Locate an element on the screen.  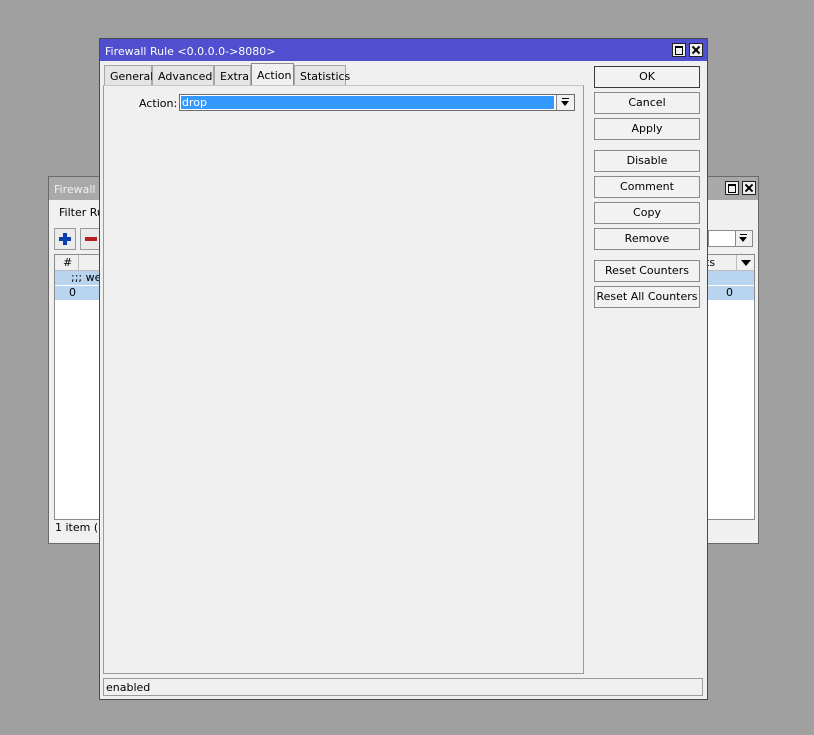
tab-statistics-label: Statistics is located at coordinates (325, 76).